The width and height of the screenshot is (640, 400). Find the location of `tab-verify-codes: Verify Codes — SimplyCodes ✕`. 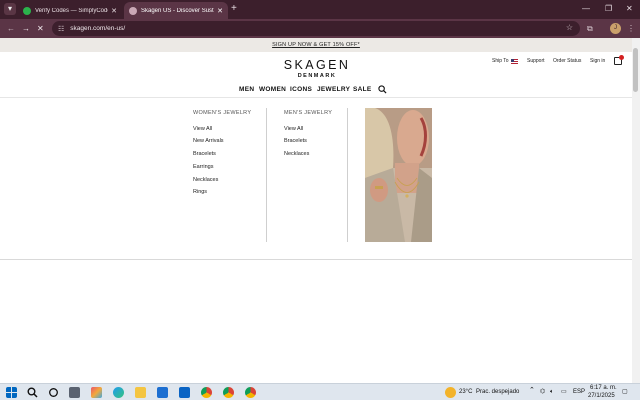

tab-verify-codes: Verify Codes — SimplyCodes ✕ is located at coordinates (70, 10).